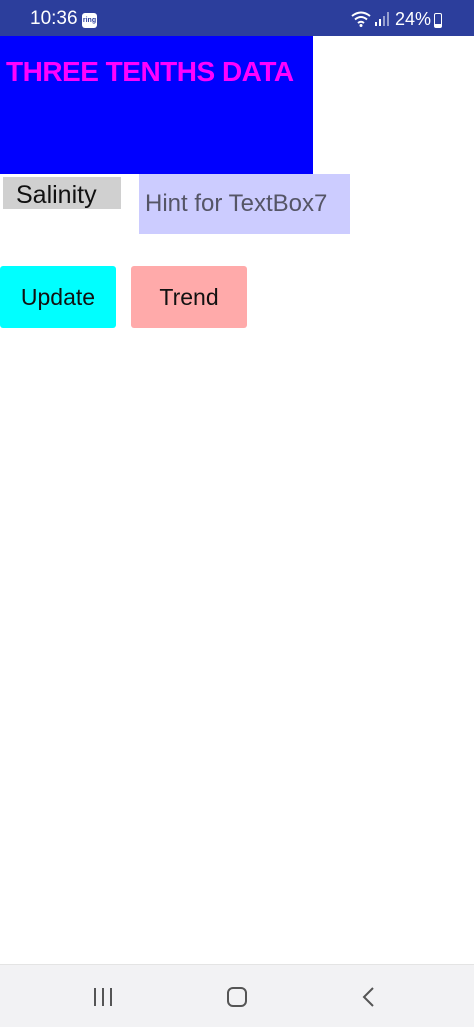  What do you see at coordinates (103, 997) in the screenshot?
I see `recent-apps-icon` at bounding box center [103, 997].